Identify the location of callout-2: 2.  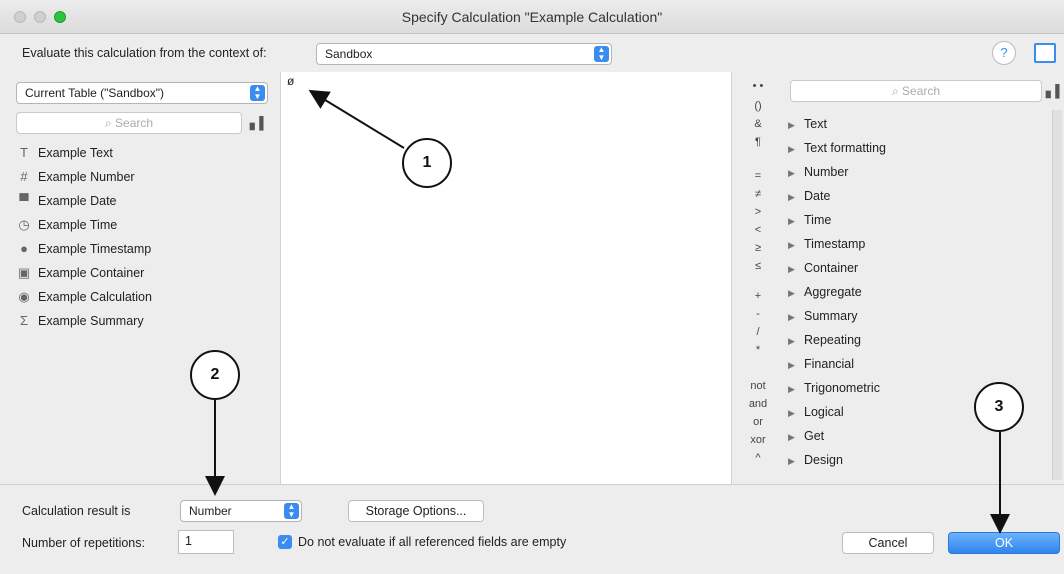
(215, 375).